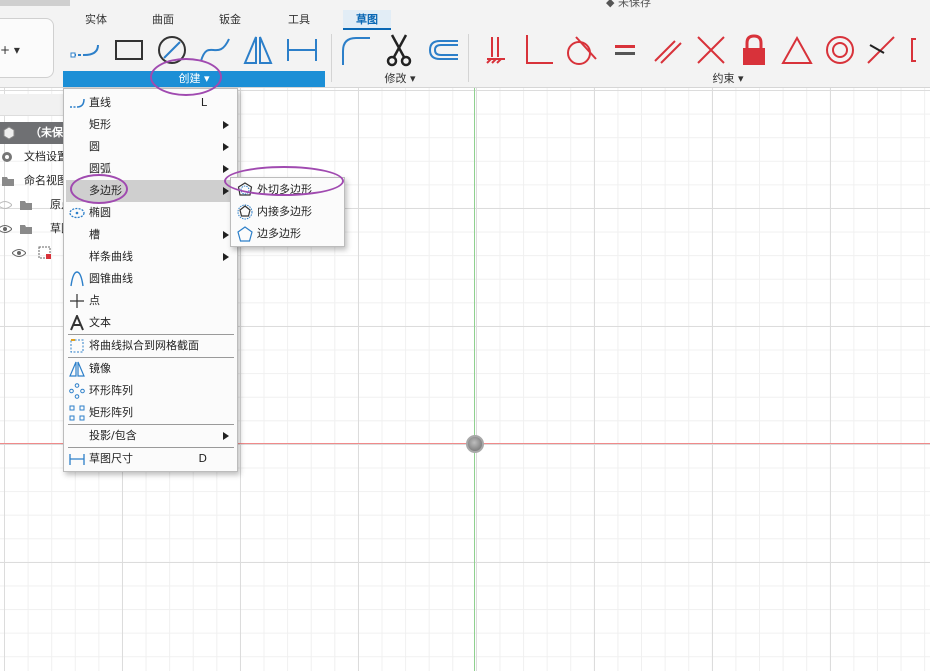 The image size is (930, 671). I want to click on coincident-constraint-button, so click(711, 50).